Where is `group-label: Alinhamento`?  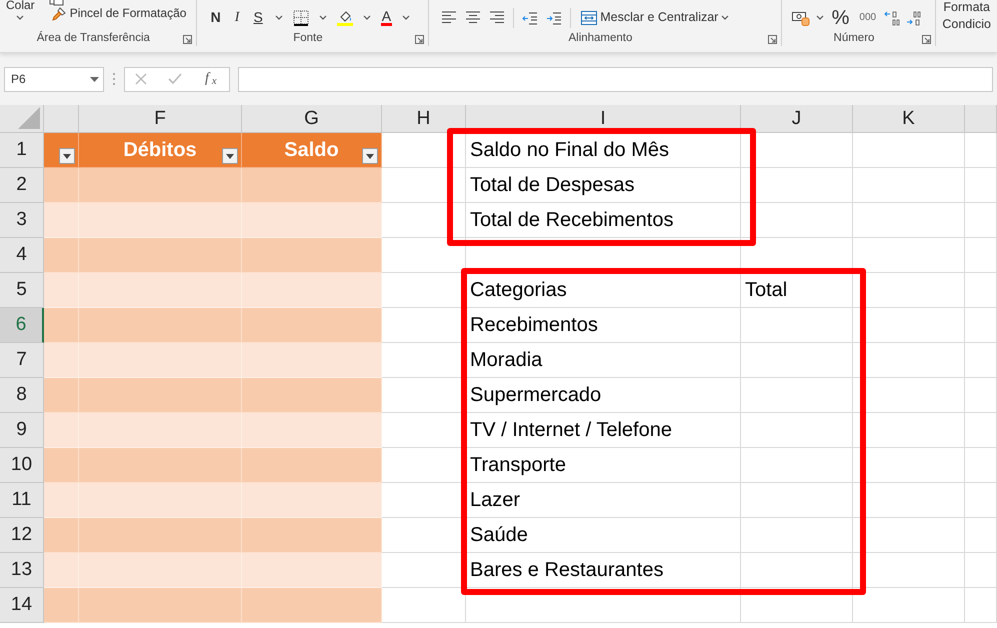 group-label: Alinhamento is located at coordinates (600, 38).